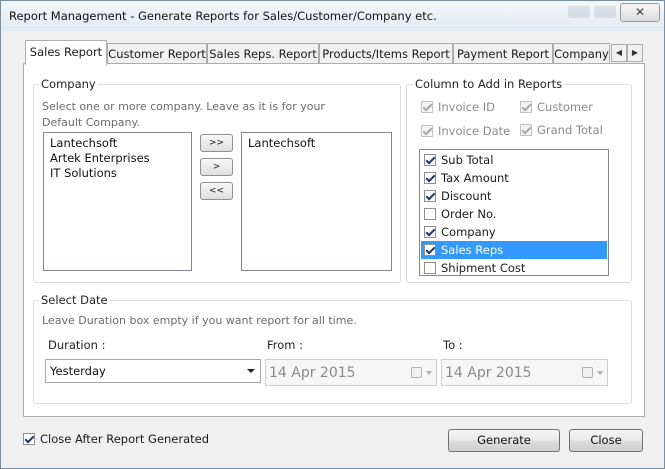 The height and width of the screenshot is (469, 665). I want to click on list-item: Order No., so click(514, 214).